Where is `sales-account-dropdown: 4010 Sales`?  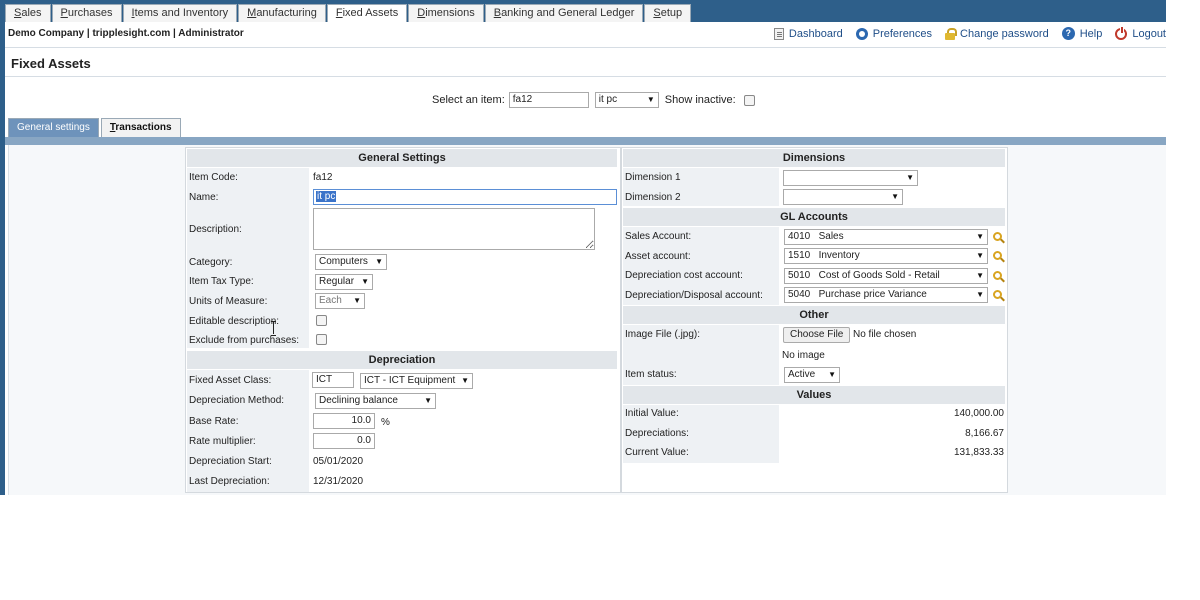
sales-account-dropdown: 4010 Sales is located at coordinates (886, 237).